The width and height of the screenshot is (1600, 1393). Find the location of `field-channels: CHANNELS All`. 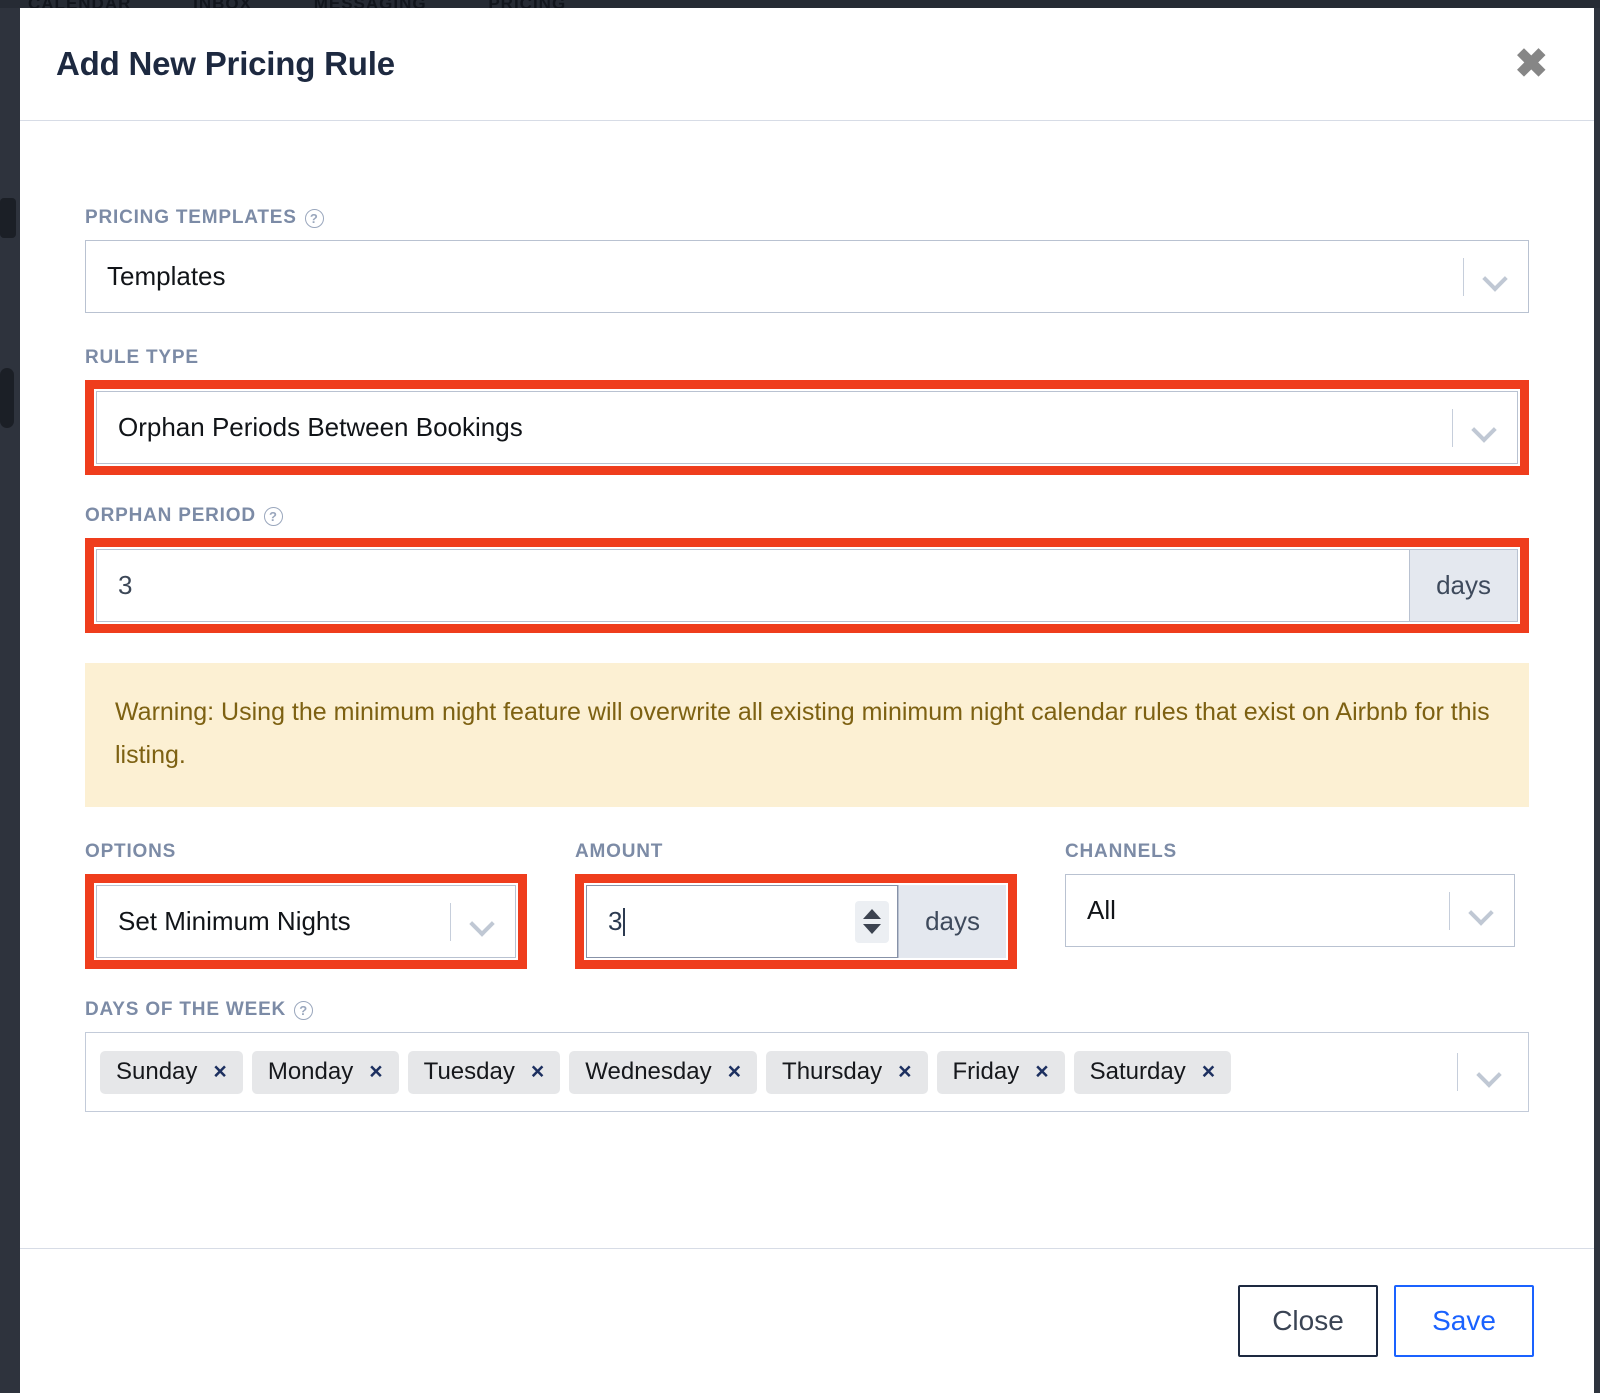

field-channels: CHANNELS All is located at coordinates (1290, 894).